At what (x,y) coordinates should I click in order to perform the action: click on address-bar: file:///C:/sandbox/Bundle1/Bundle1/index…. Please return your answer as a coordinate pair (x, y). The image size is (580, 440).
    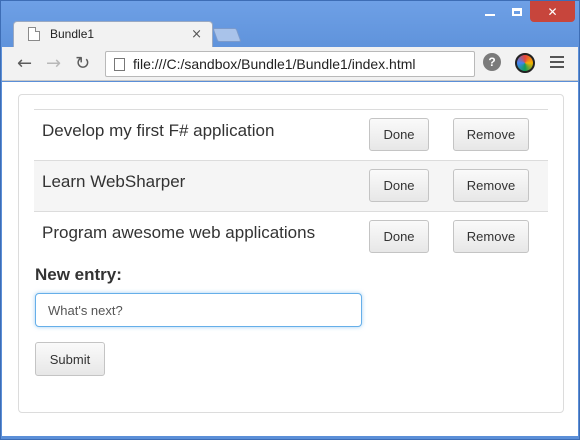
    Looking at the image, I should click on (290, 64).